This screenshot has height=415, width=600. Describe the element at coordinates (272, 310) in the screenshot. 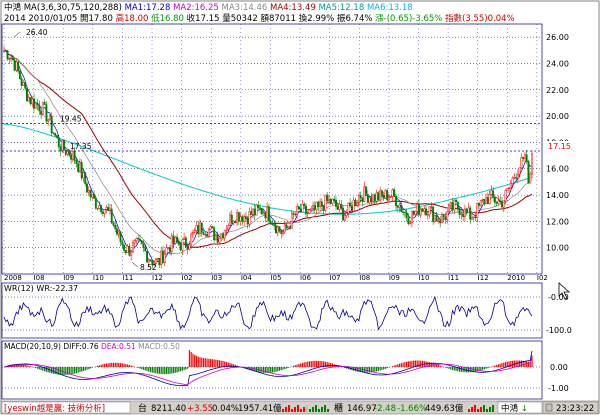

I see `wr-panel: WR(12) WR:-22.37` at that location.